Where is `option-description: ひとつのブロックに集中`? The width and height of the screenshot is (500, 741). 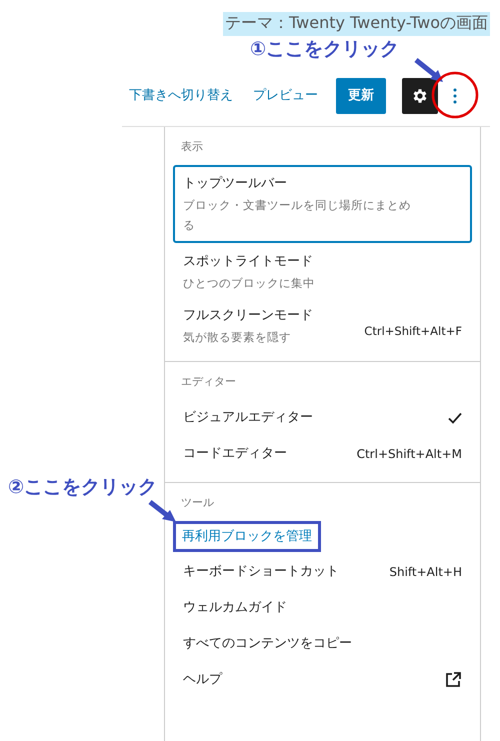 option-description: ひとつのブロックに集中 is located at coordinates (249, 283).